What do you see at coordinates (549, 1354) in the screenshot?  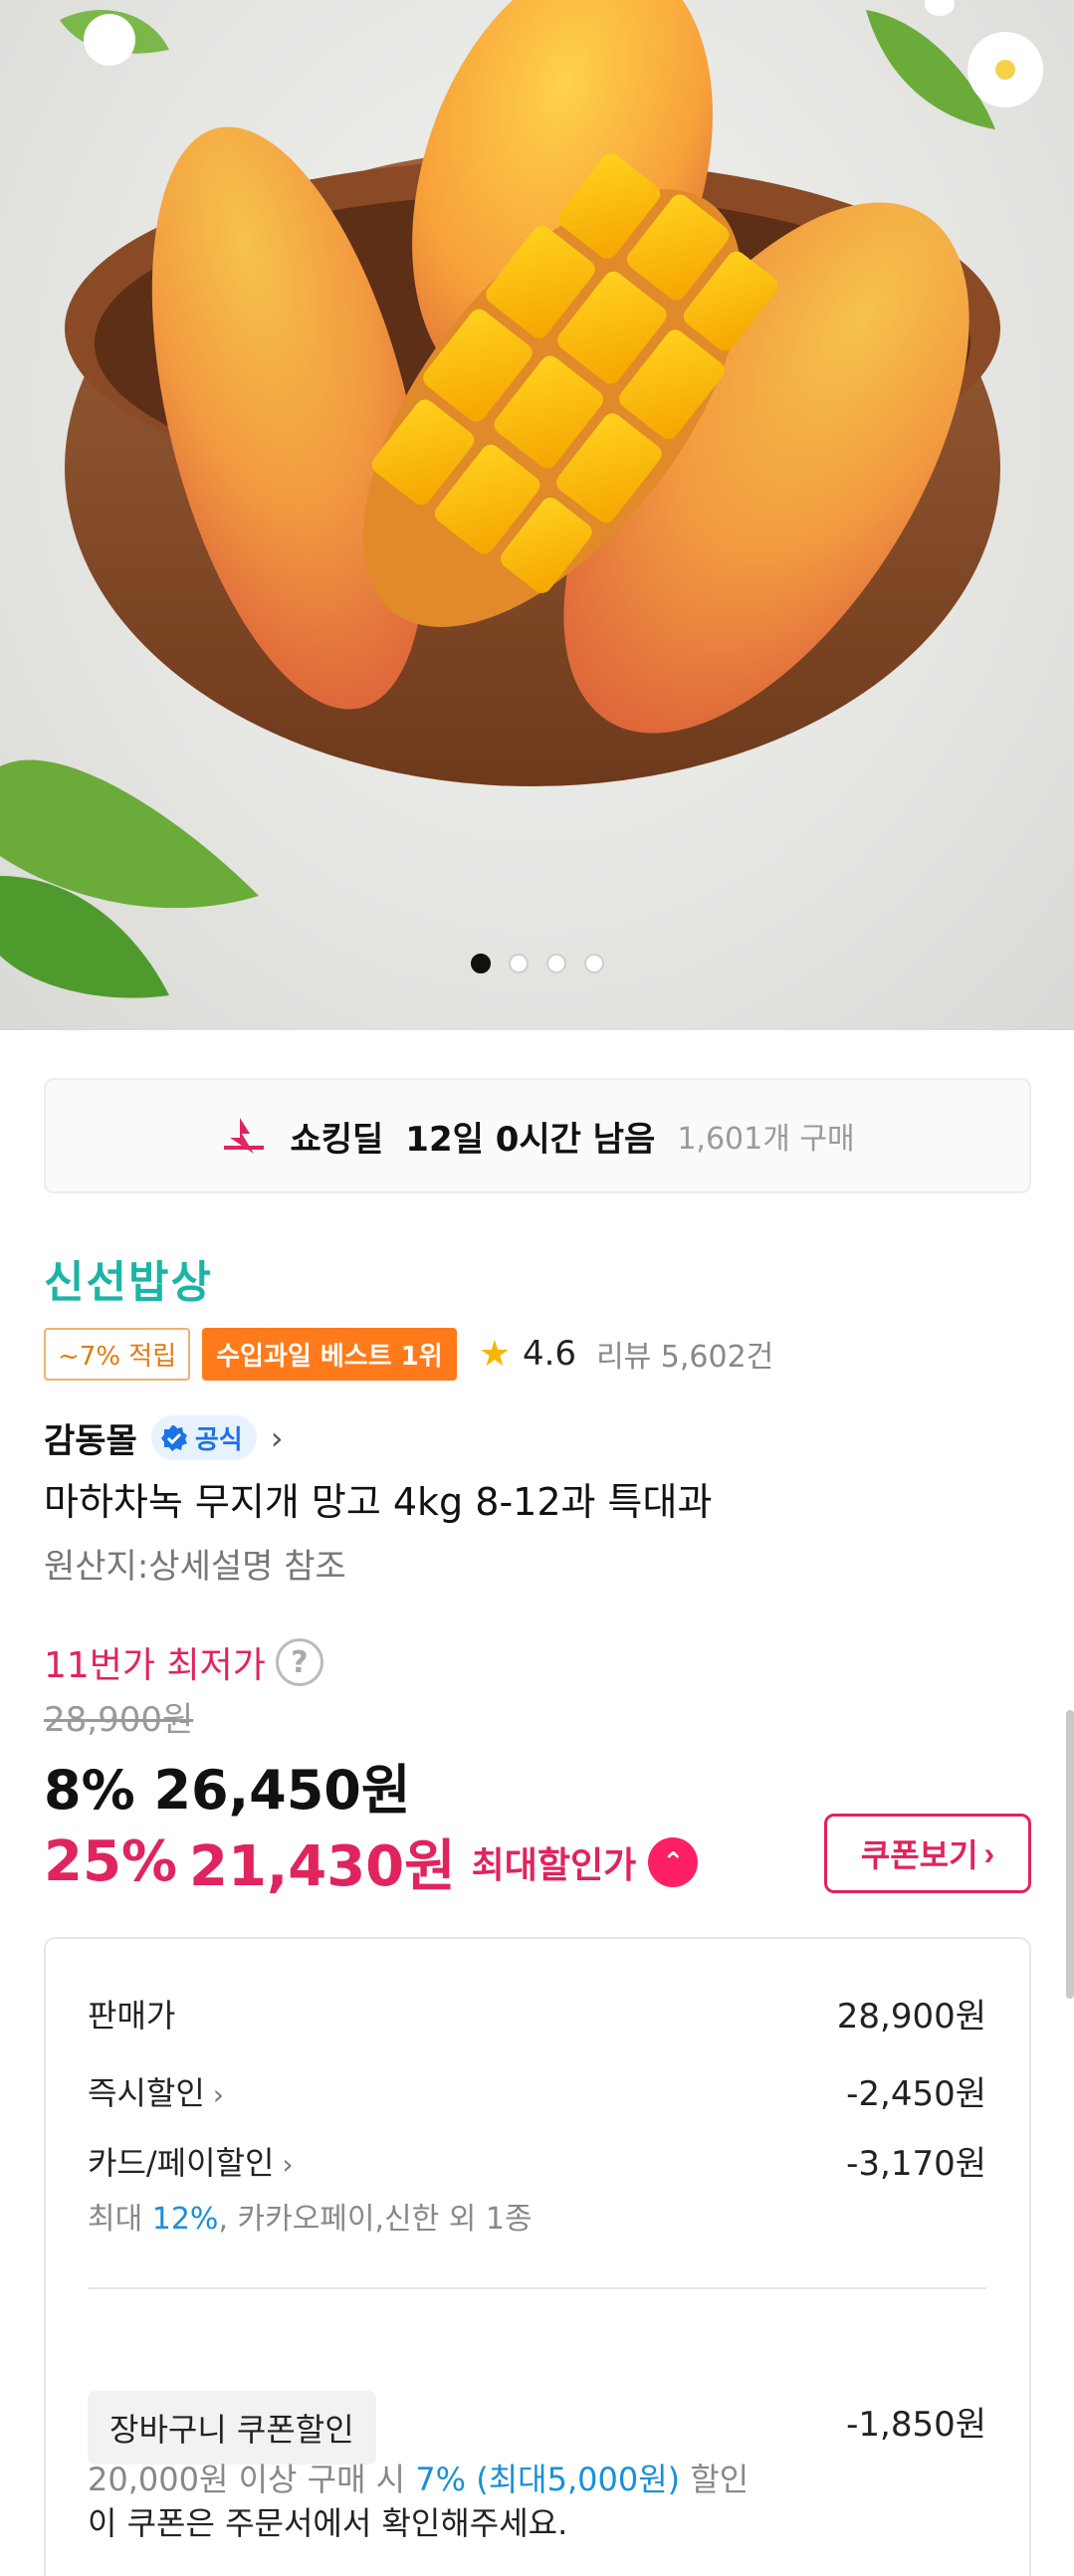 I see `rating-value: 4.6` at bounding box center [549, 1354].